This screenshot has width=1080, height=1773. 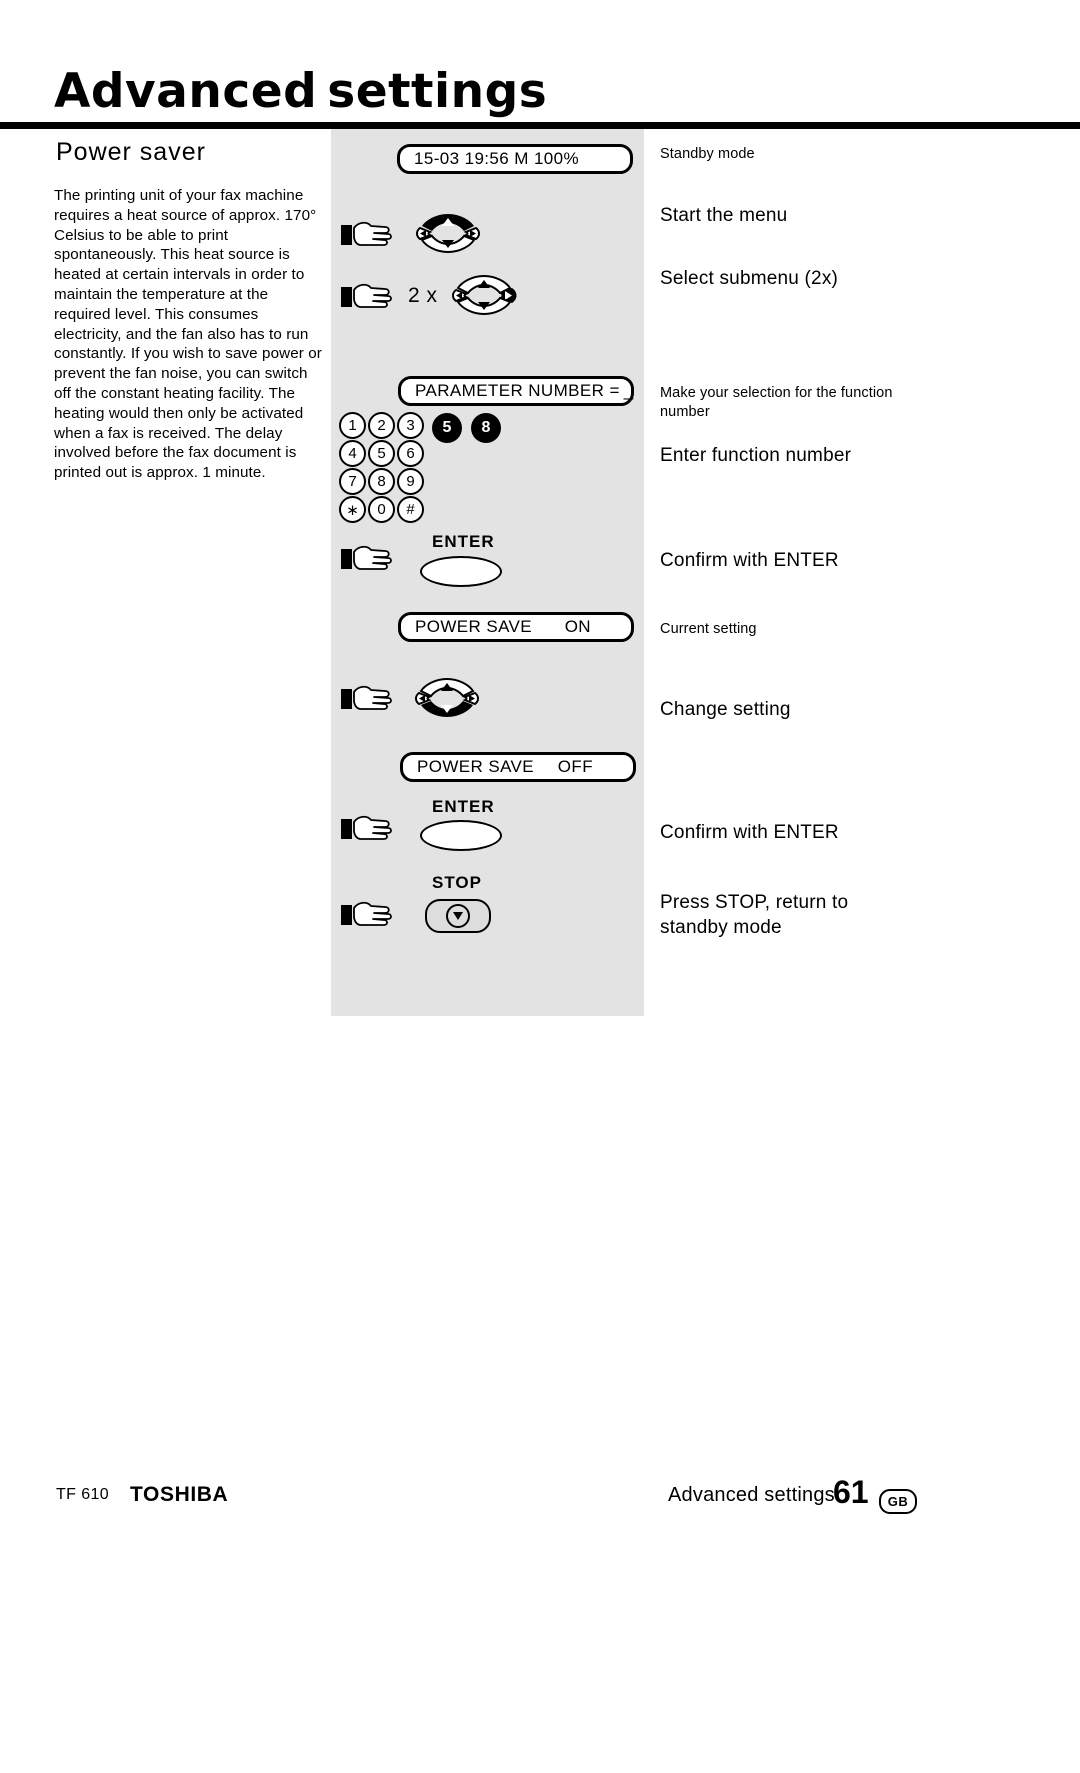 What do you see at coordinates (179, 1494) in the screenshot?
I see `footer-brand: TOSHIBA` at bounding box center [179, 1494].